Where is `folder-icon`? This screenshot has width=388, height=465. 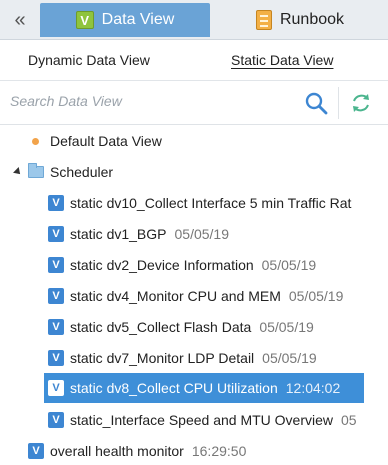 folder-icon is located at coordinates (36, 170).